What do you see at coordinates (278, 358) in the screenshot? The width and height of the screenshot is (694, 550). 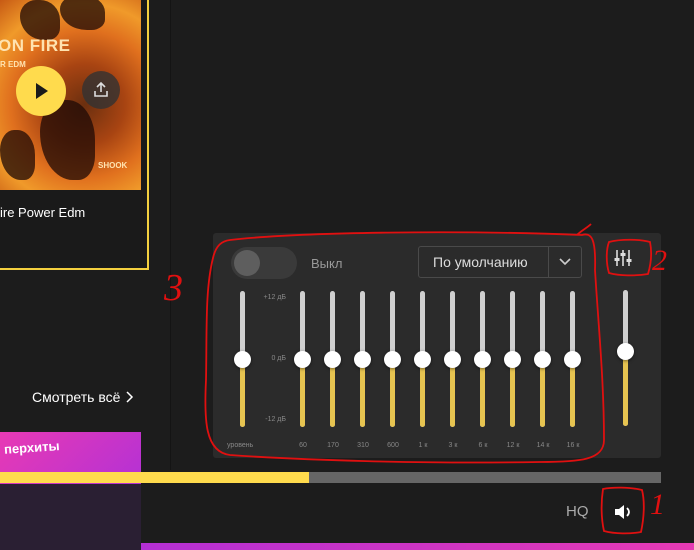 I see `db-label-mid: 0 дБ` at bounding box center [278, 358].